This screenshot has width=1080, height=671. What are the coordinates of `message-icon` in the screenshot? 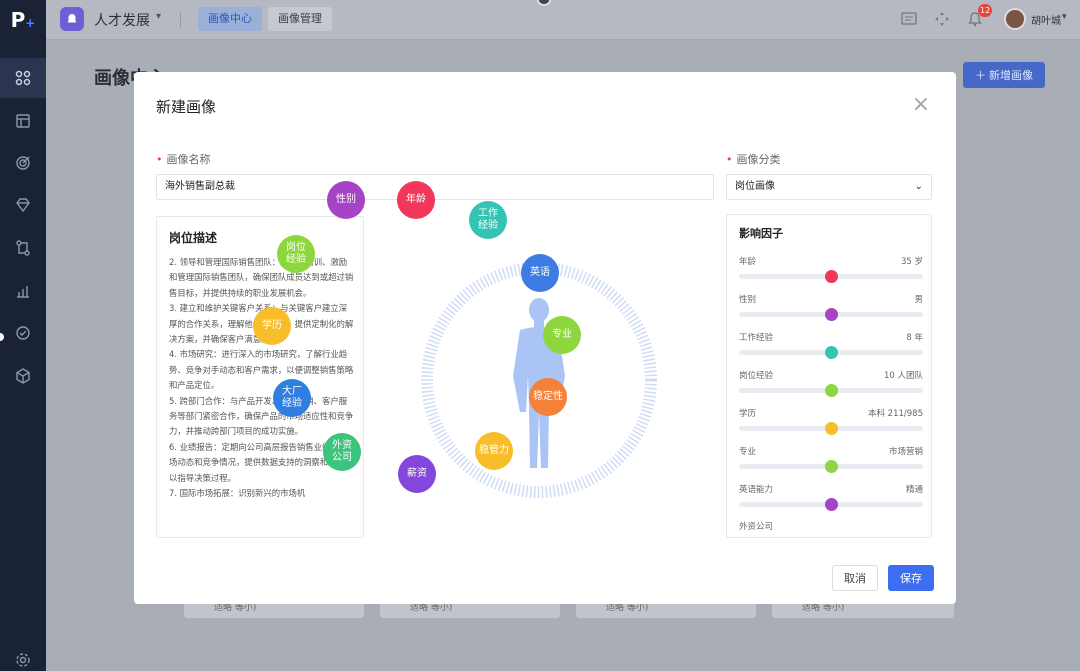 It's located at (909, 19).